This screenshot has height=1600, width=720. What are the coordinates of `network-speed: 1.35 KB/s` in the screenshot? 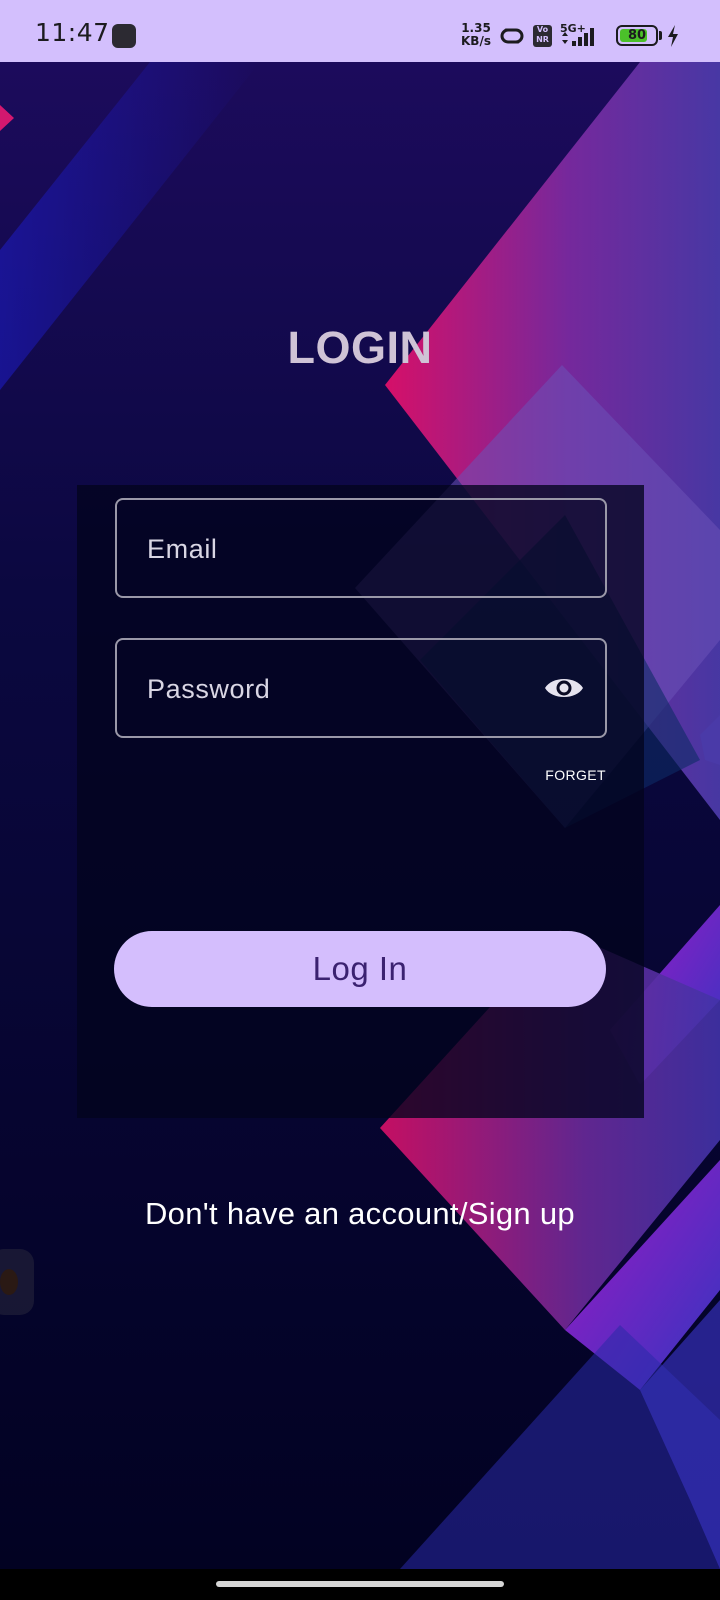 It's located at (476, 35).